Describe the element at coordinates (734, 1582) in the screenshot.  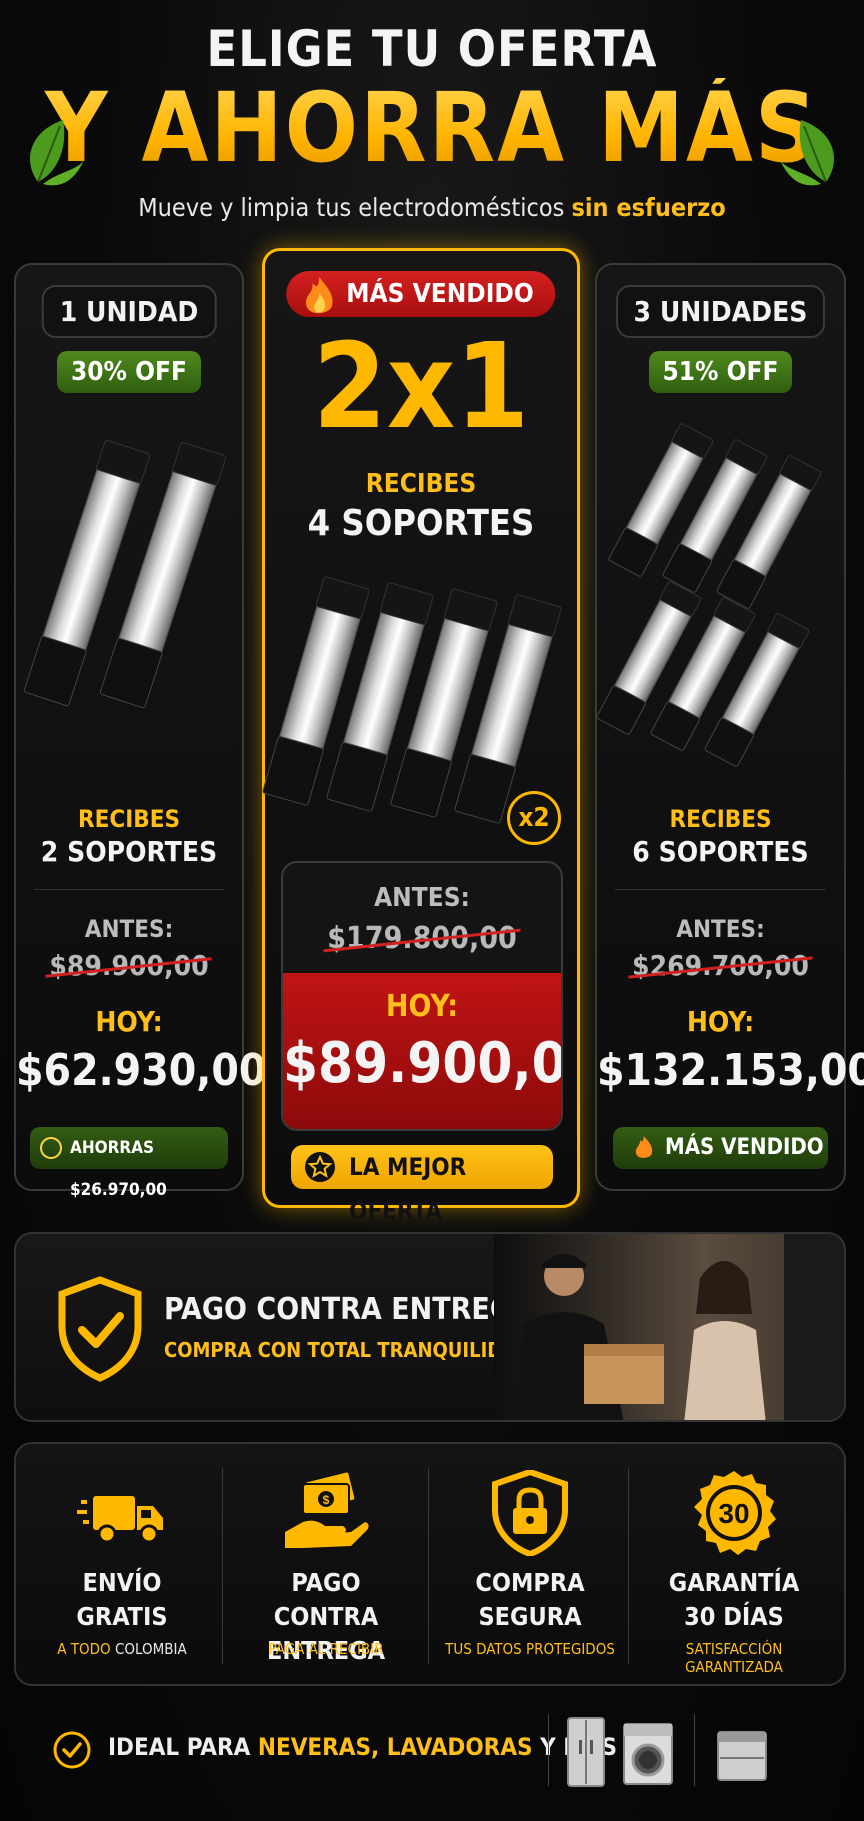
I see `feature-title-line1: GARANTÍA` at that location.